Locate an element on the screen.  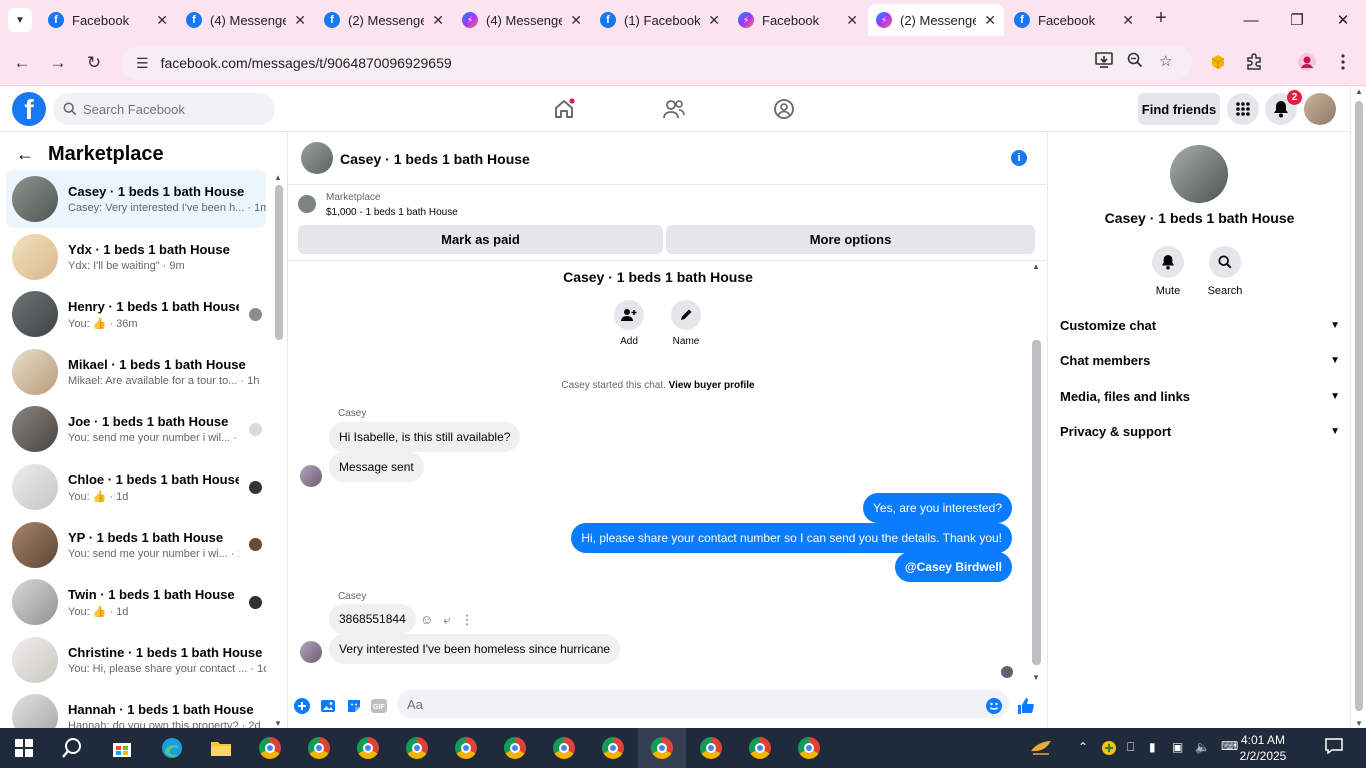
facebook-search-input is located at coordinates (173, 109).